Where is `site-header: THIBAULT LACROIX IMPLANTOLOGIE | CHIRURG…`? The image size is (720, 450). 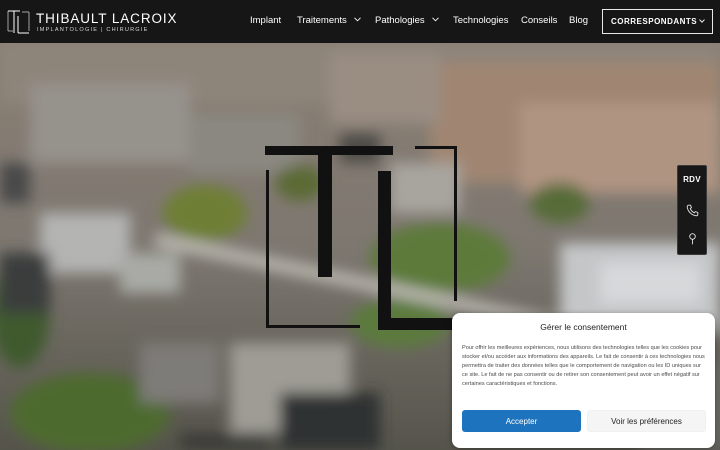
site-header: THIBAULT LACROIX IMPLANTOLOGIE | CHIRURG… is located at coordinates (360, 21).